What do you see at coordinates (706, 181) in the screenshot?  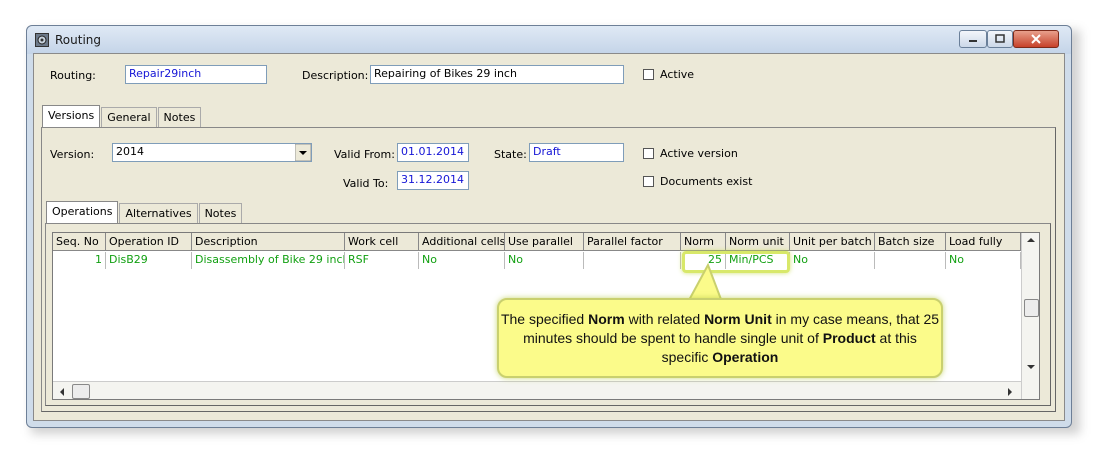 I see `documents-exist-label: Documents exist` at bounding box center [706, 181].